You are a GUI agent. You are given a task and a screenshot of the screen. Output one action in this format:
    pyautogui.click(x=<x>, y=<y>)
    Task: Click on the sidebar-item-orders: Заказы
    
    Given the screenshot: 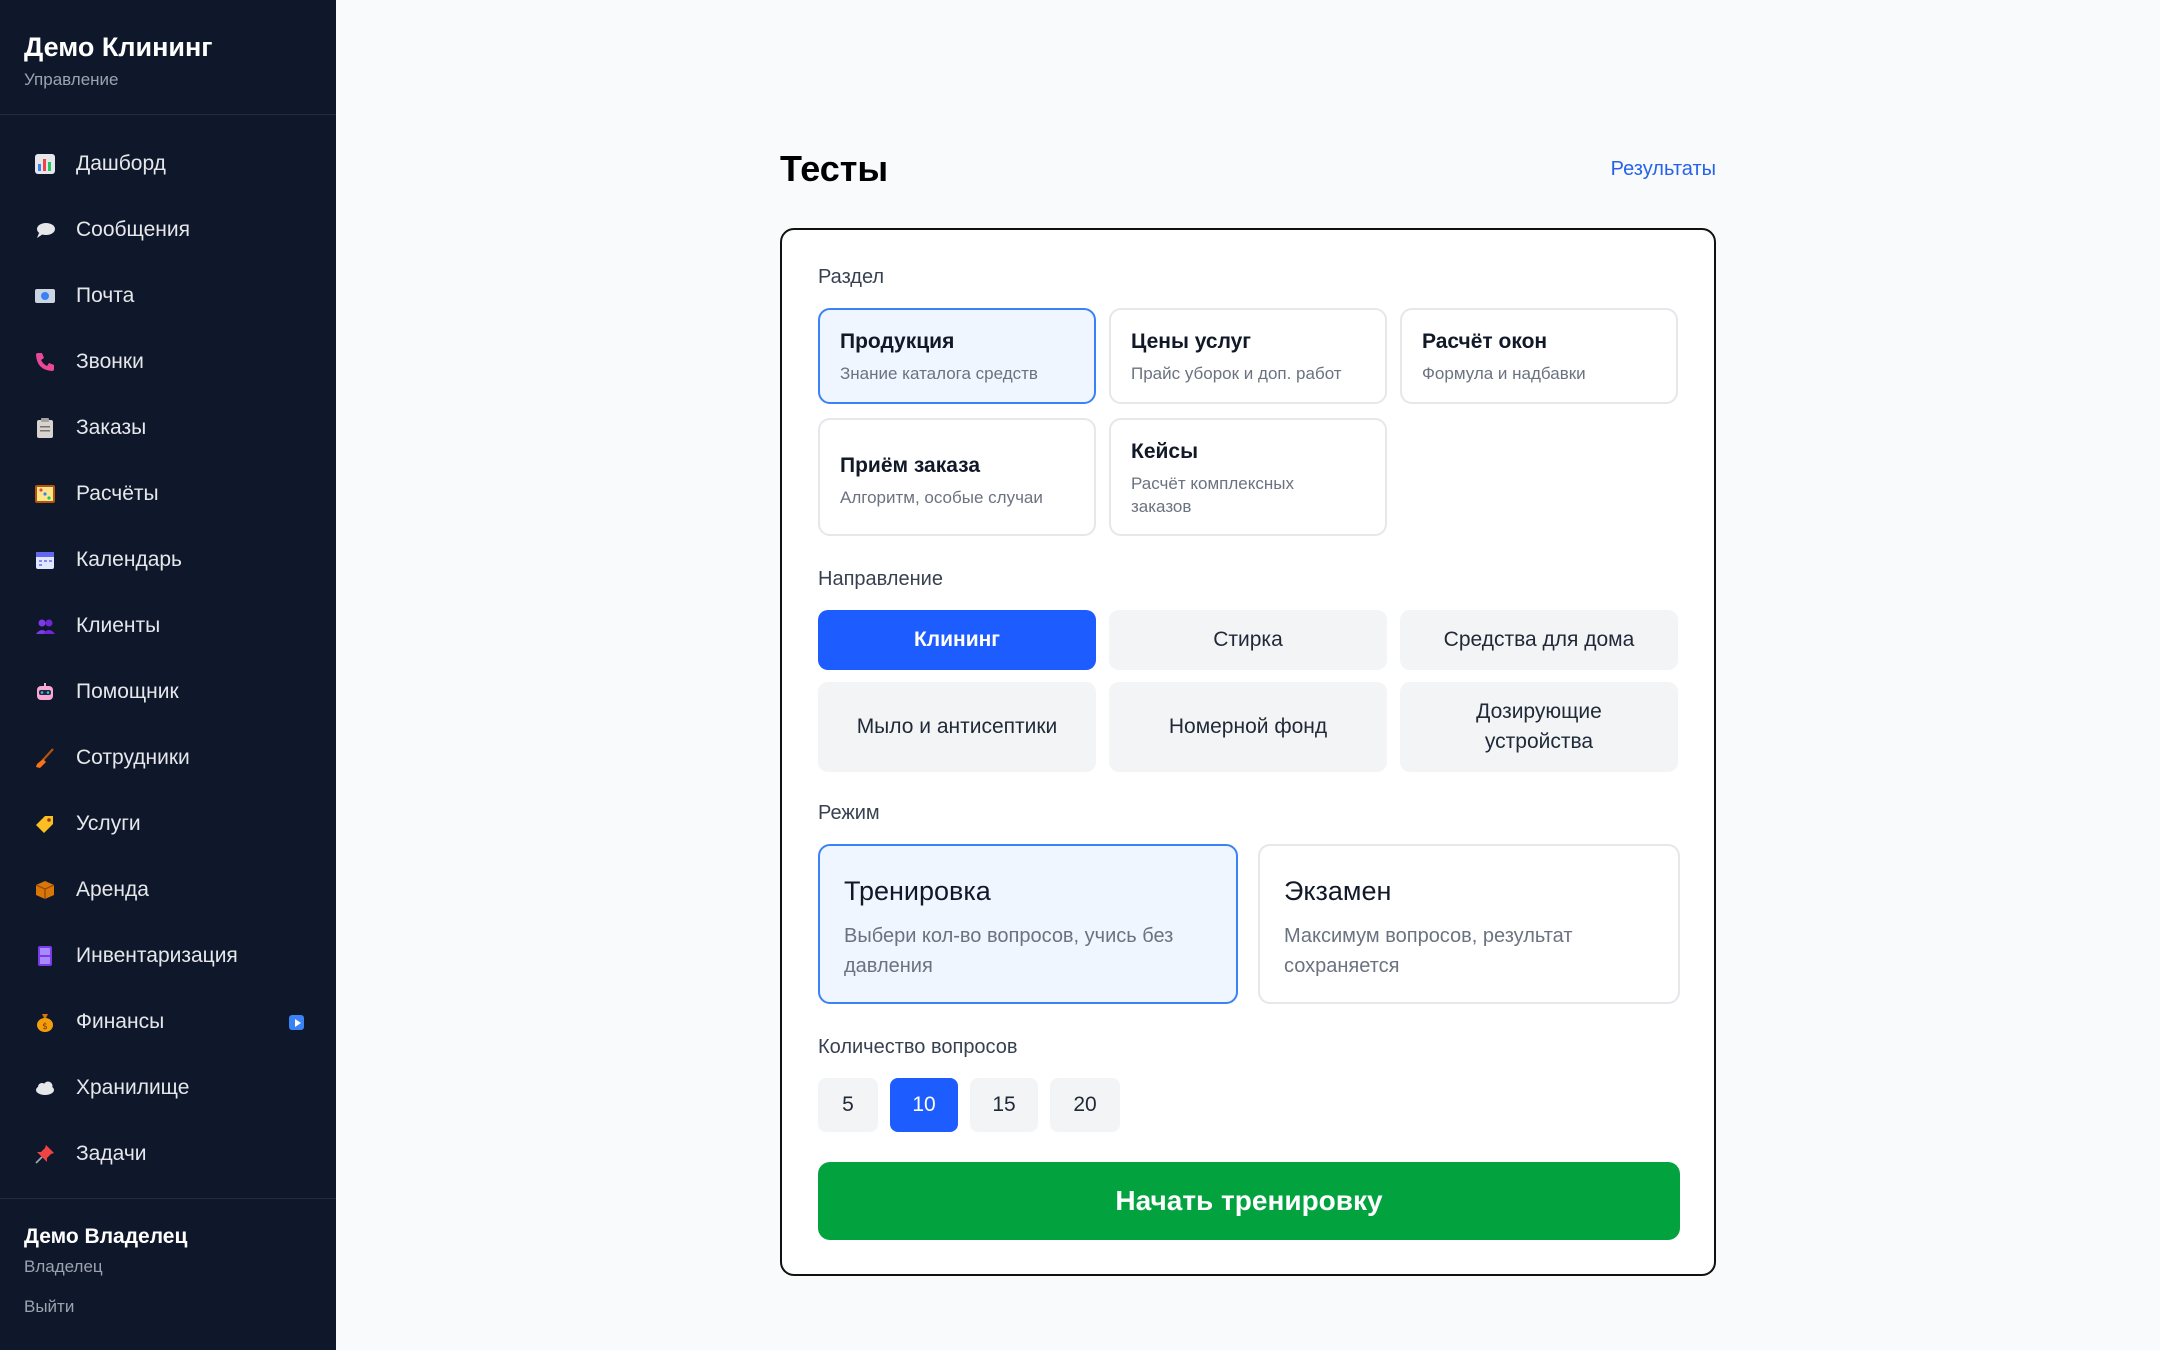 What is the action you would take?
    pyautogui.click(x=168, y=428)
    